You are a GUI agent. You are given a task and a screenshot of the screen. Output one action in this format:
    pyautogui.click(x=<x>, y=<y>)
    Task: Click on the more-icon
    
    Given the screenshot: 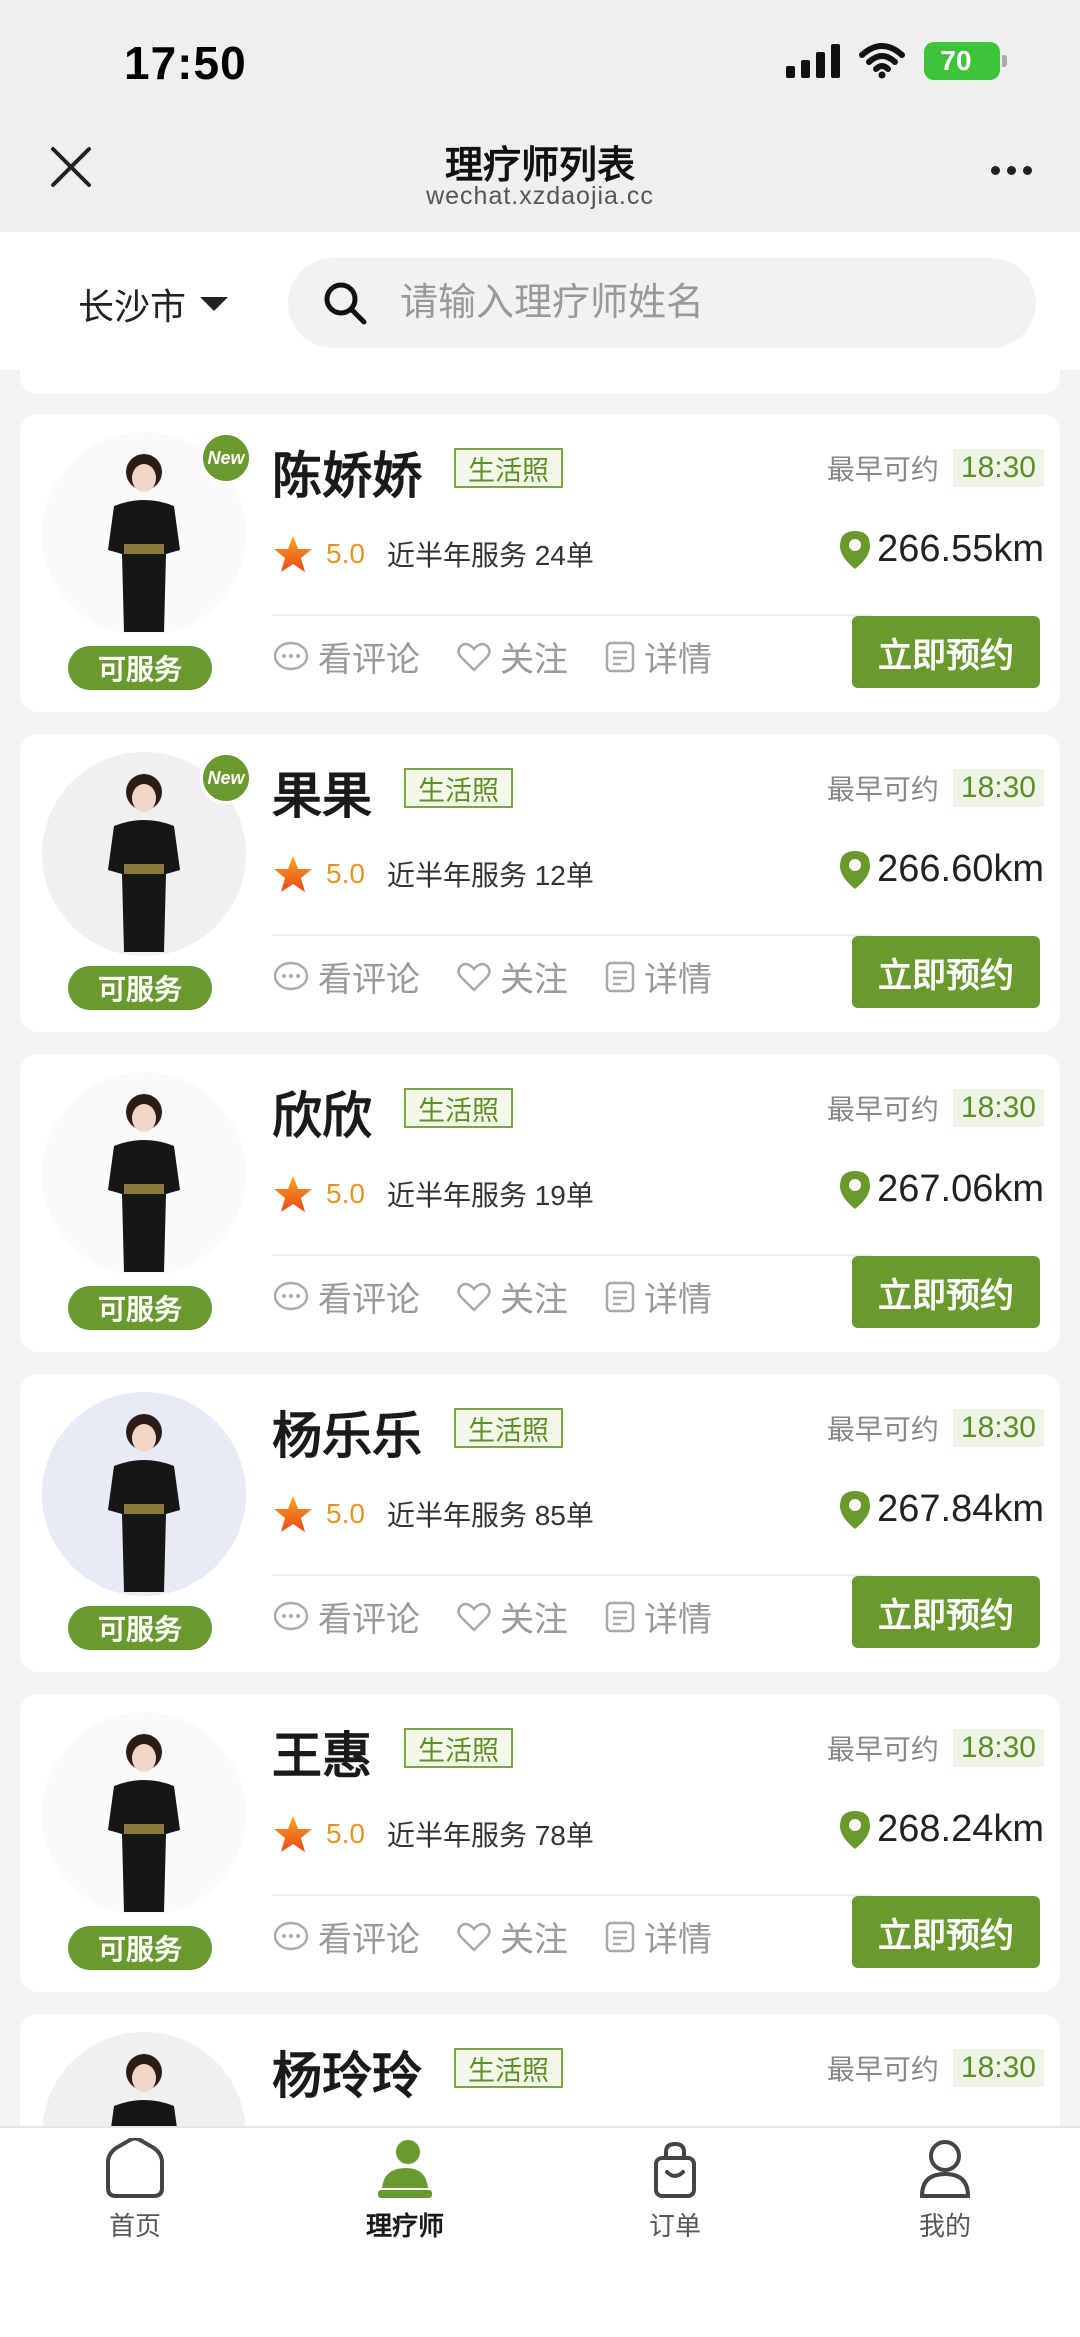 What is the action you would take?
    pyautogui.click(x=1011, y=170)
    